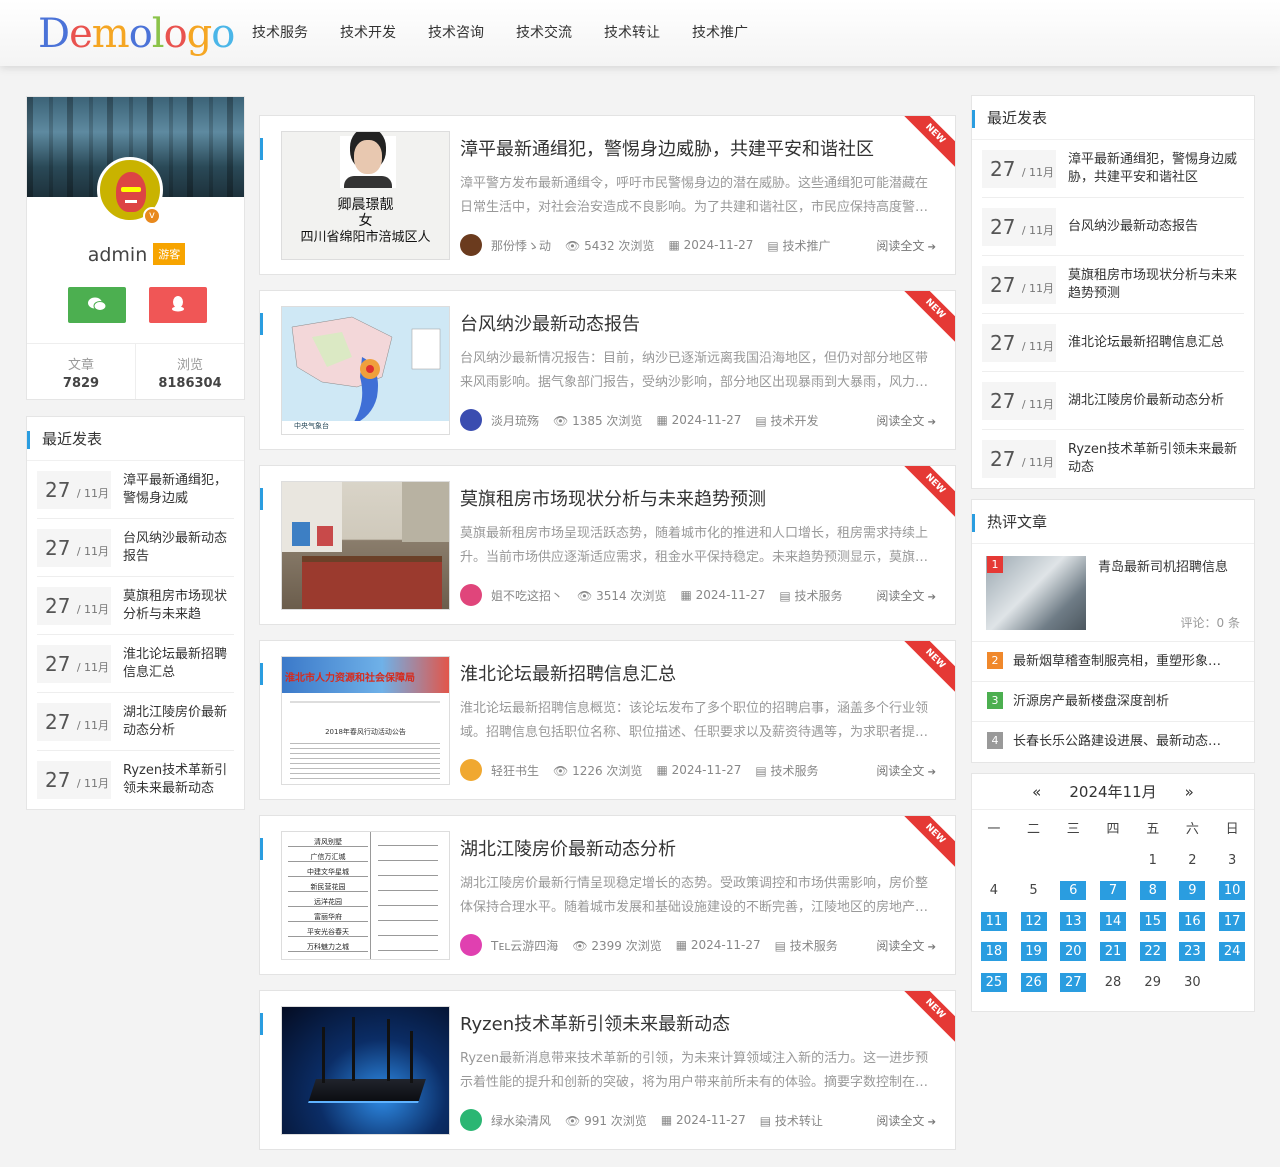  What do you see at coordinates (1232, 891) in the screenshot?
I see `calendar-day: 10` at bounding box center [1232, 891].